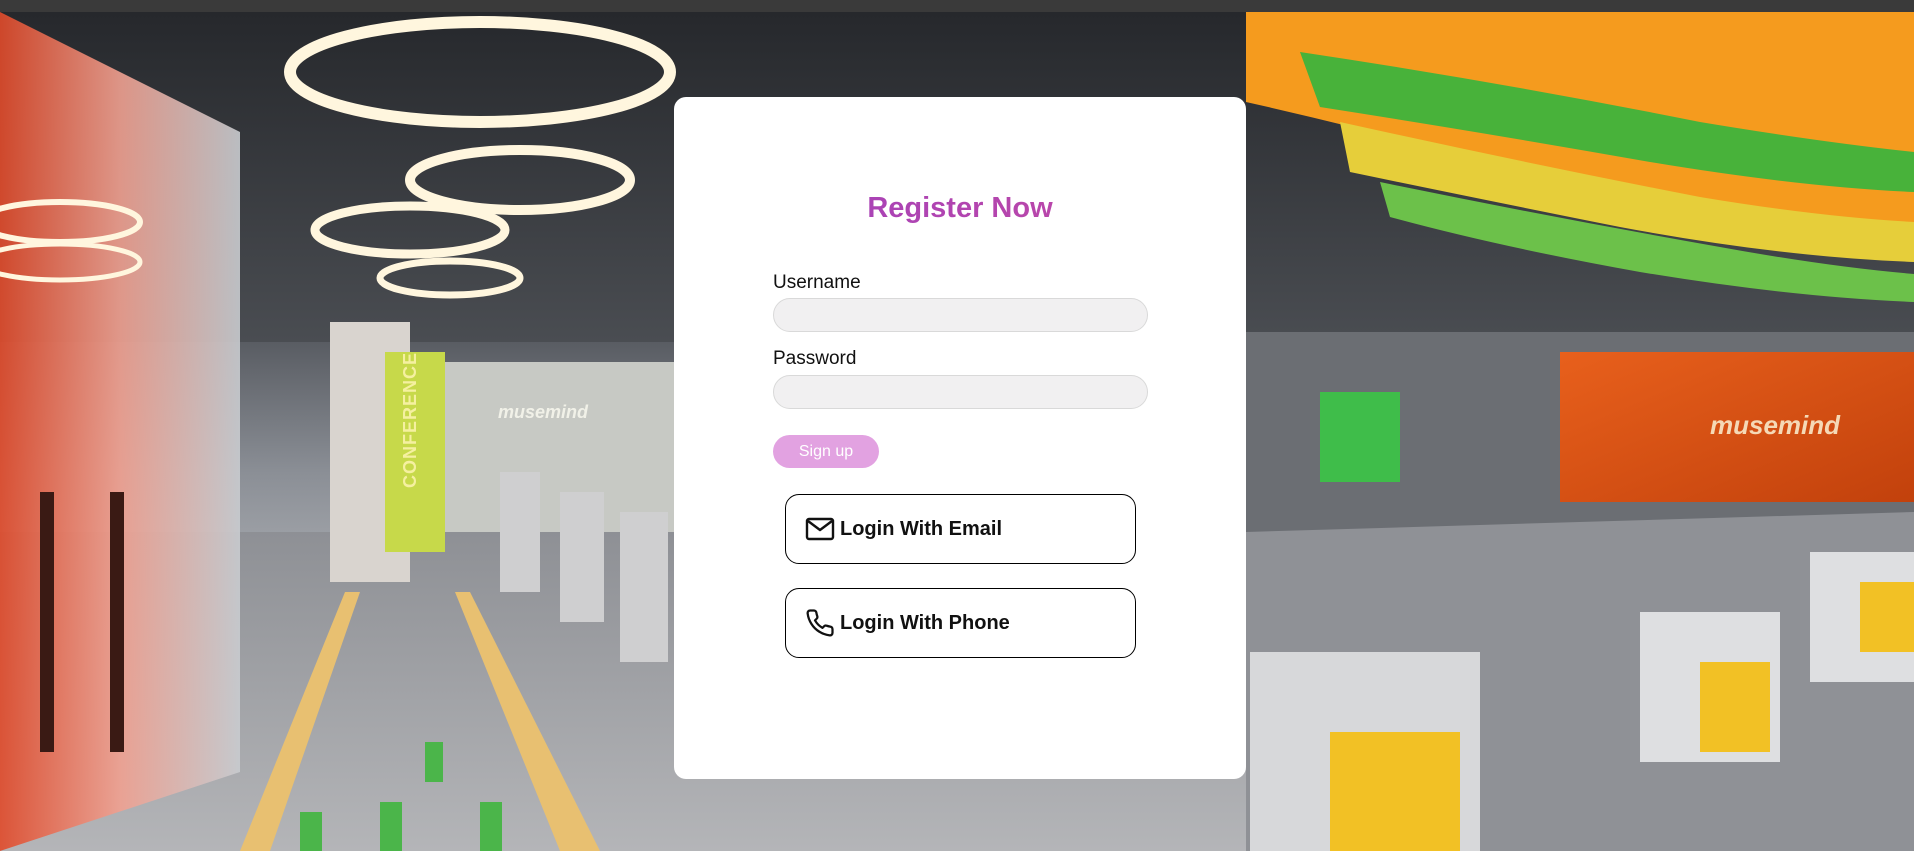 The width and height of the screenshot is (1914, 851). Describe the element at coordinates (960, 208) in the screenshot. I see `register-title: Register Now` at that location.